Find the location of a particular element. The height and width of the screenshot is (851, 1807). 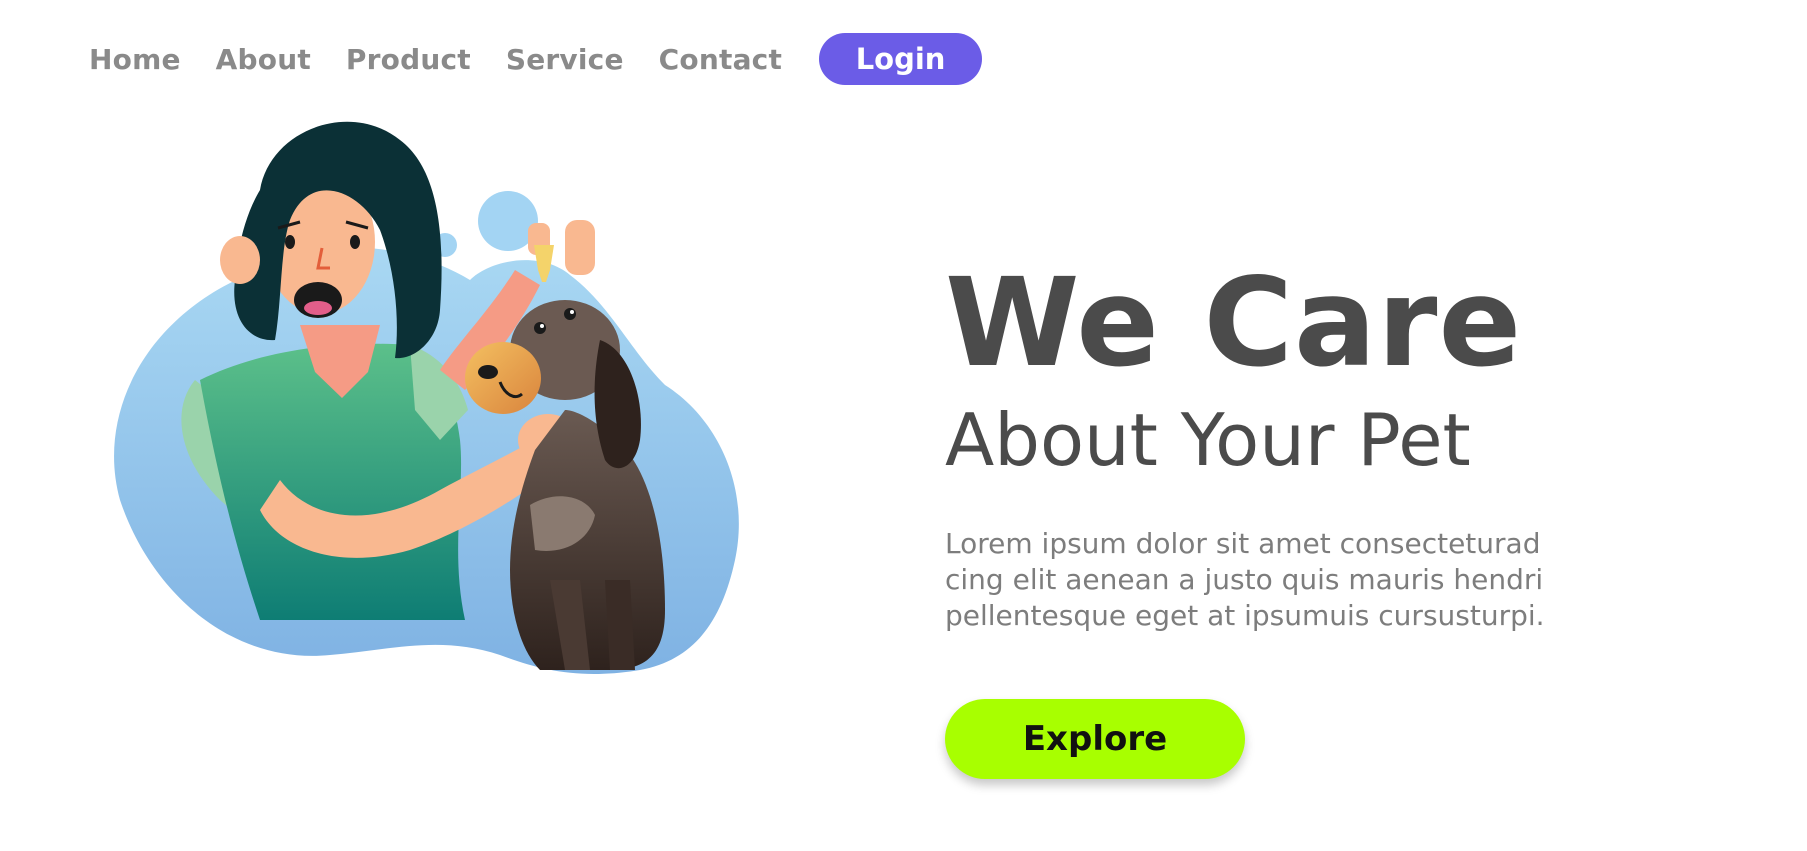

nav-about-link: About is located at coordinates (263, 59).